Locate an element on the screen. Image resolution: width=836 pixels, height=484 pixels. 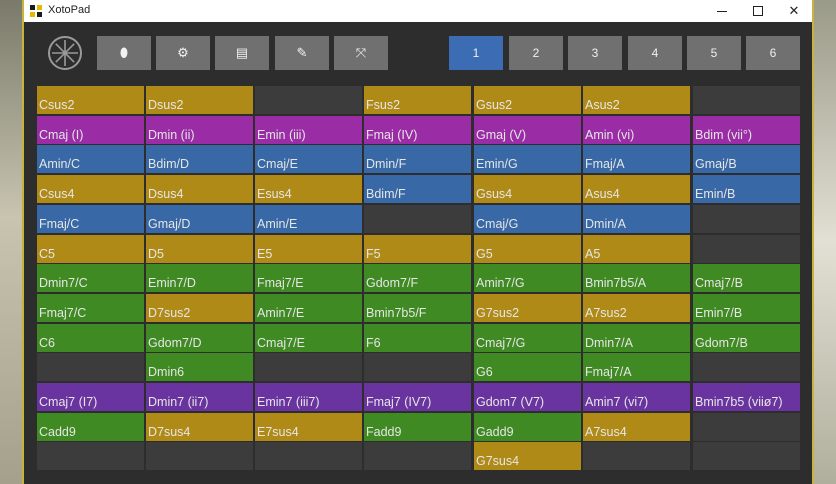
pencil-button: ✎ is located at coordinates (302, 53).